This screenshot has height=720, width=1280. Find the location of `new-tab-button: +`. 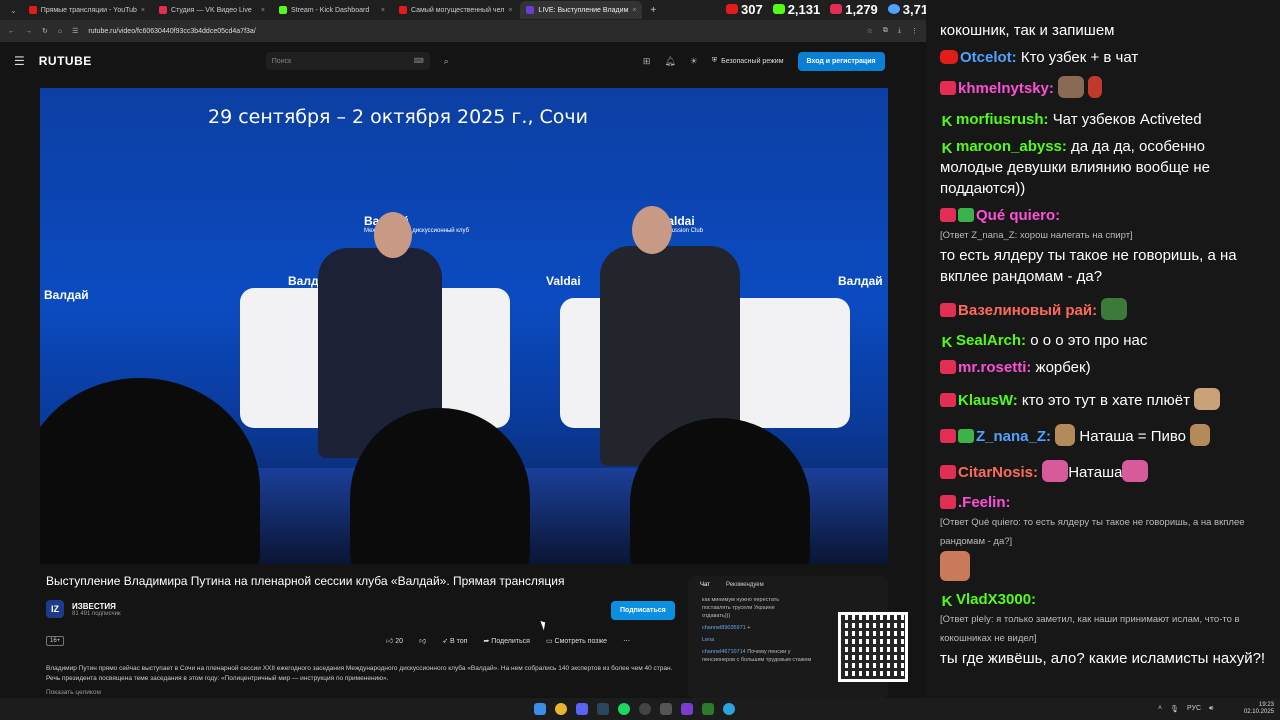

new-tab-button: + is located at coordinates (653, 10).